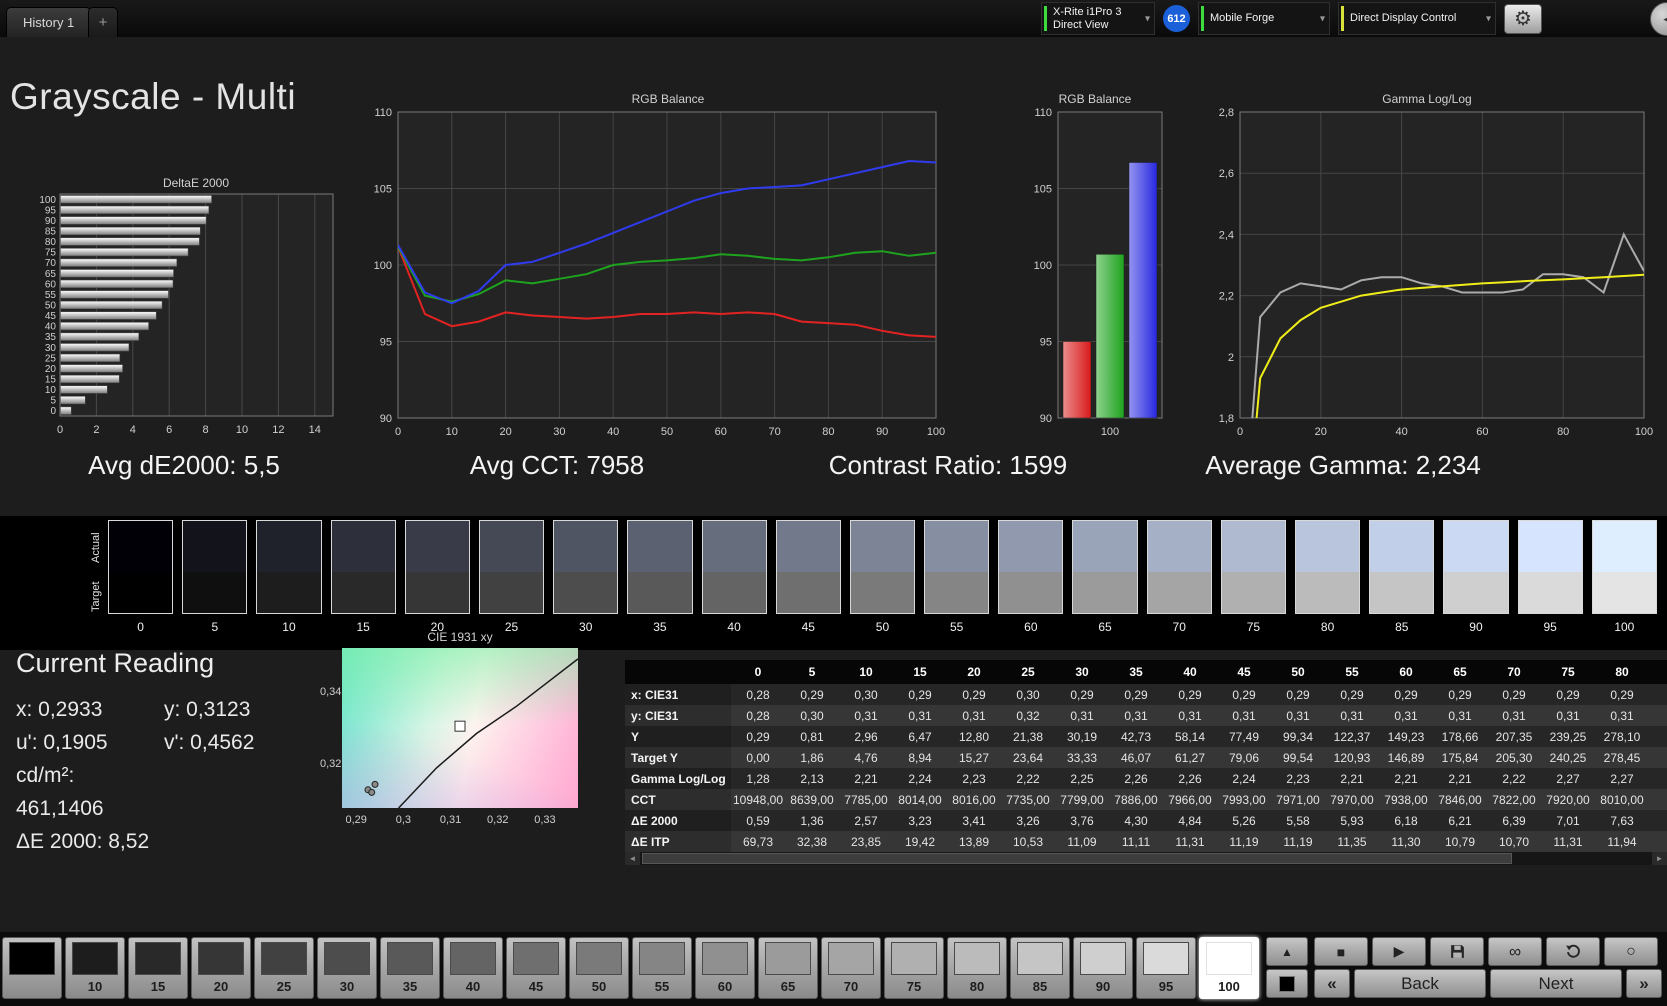 Image resolution: width=1667 pixels, height=1006 pixels. I want to click on level-button-blank, so click(32, 968).